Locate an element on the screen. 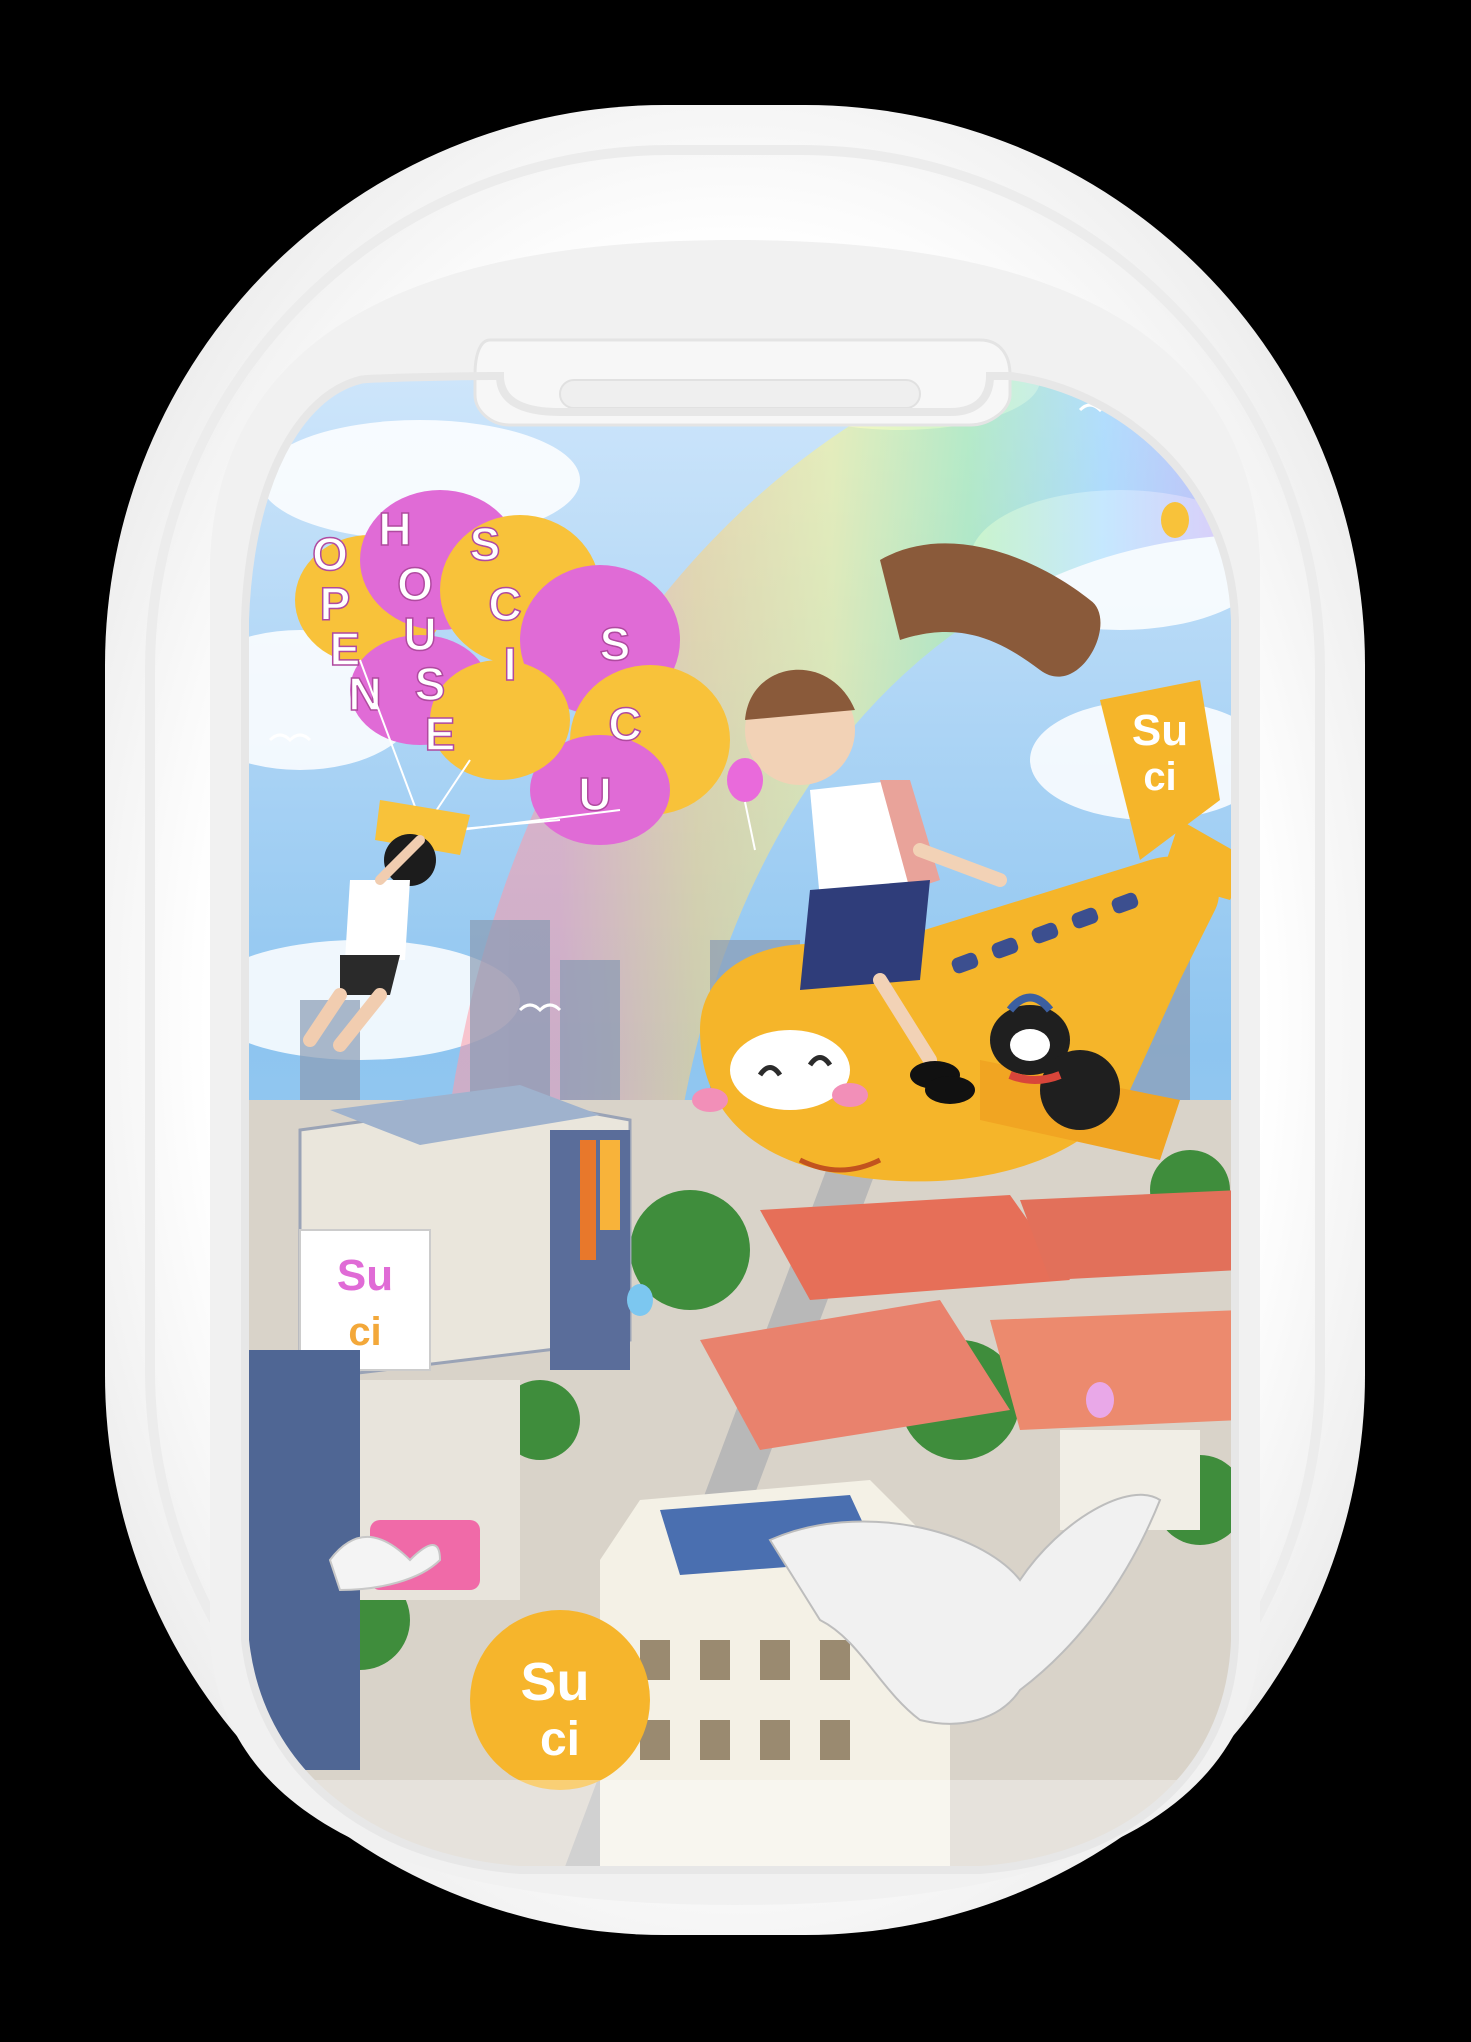 This screenshot has height=2042, width=1471. plane-logo-top: Su is located at coordinates (1160, 730).